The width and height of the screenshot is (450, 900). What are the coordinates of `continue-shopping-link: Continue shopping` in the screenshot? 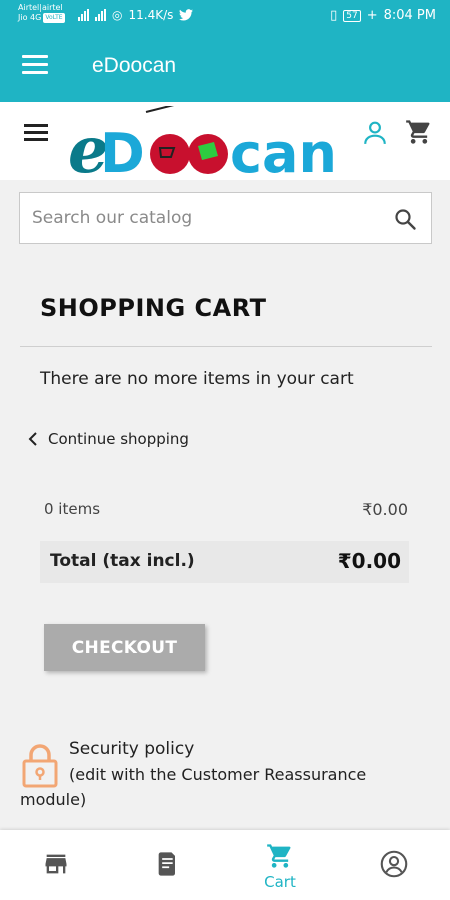 It's located at (108, 439).